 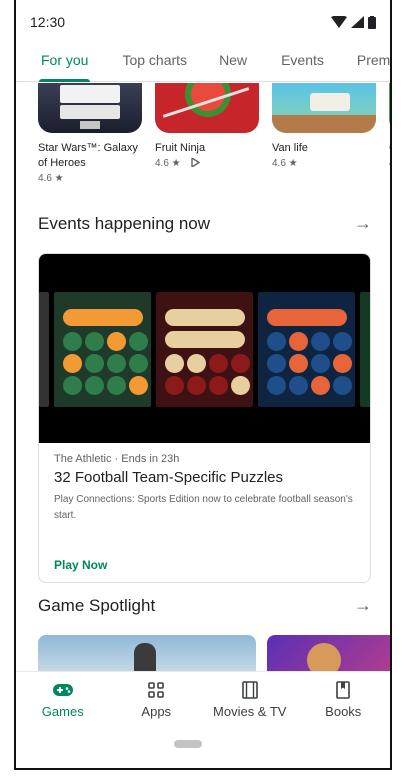 I want to click on status-icons, so click(x=353, y=22).